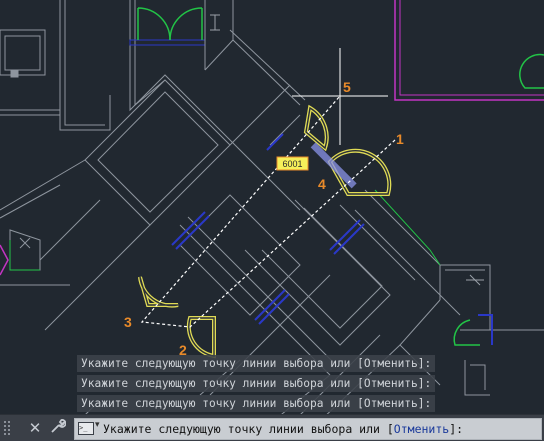 The height and width of the screenshot is (441, 544). Describe the element at coordinates (421, 429) in the screenshot. I see `option-undo: Отменить` at that location.